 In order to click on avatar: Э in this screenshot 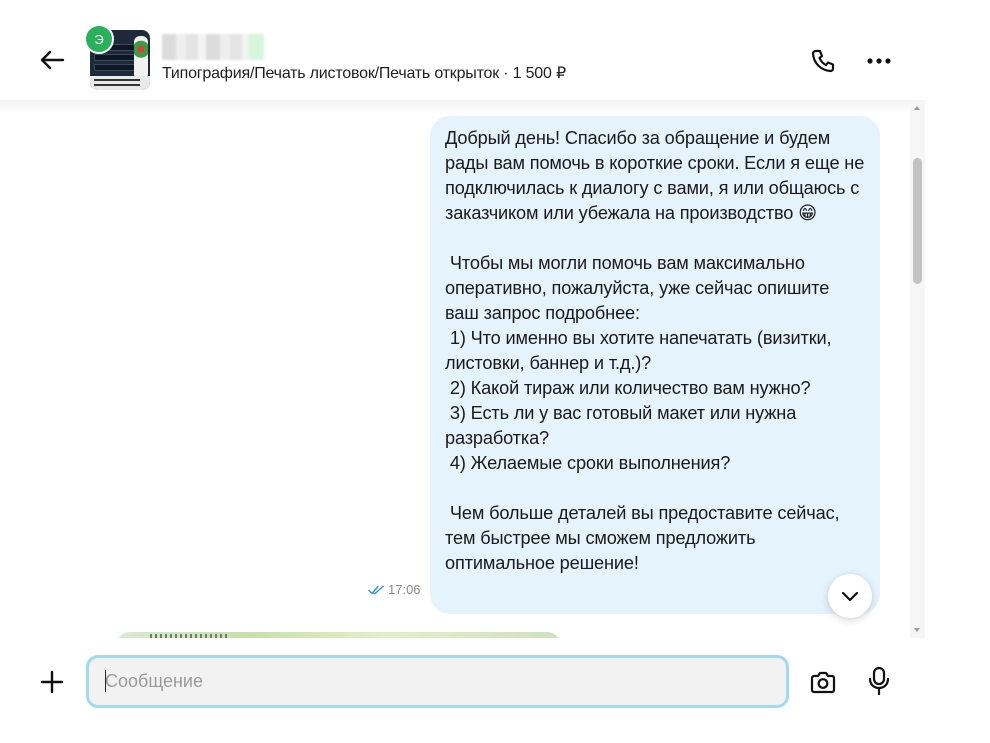, I will do `click(99, 39)`.